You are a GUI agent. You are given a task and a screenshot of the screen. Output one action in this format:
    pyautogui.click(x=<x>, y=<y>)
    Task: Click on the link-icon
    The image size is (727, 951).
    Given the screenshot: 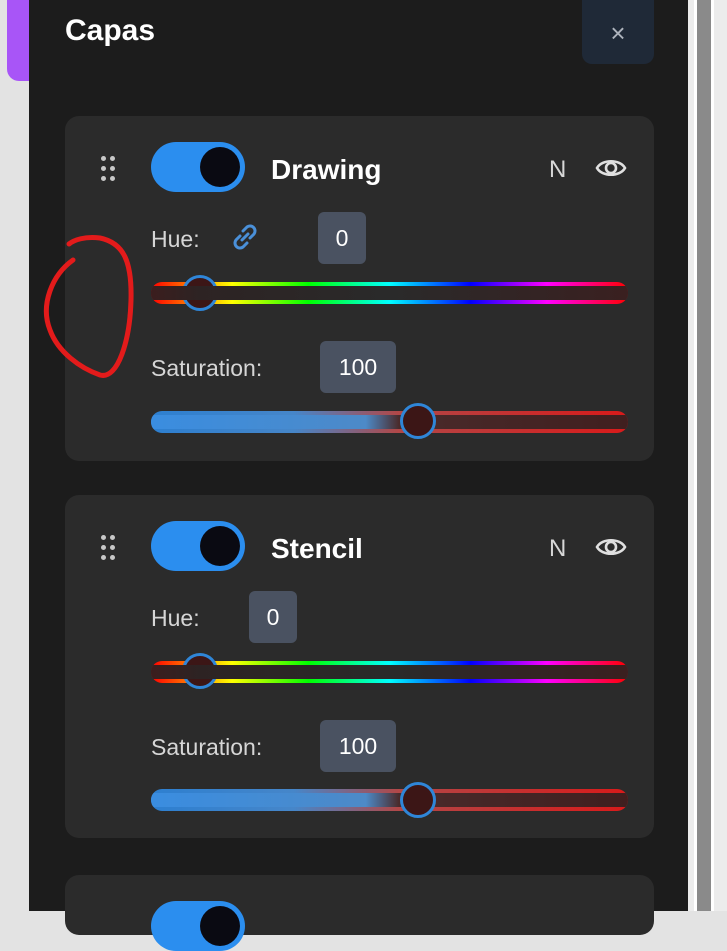 What is the action you would take?
    pyautogui.click(x=245, y=237)
    